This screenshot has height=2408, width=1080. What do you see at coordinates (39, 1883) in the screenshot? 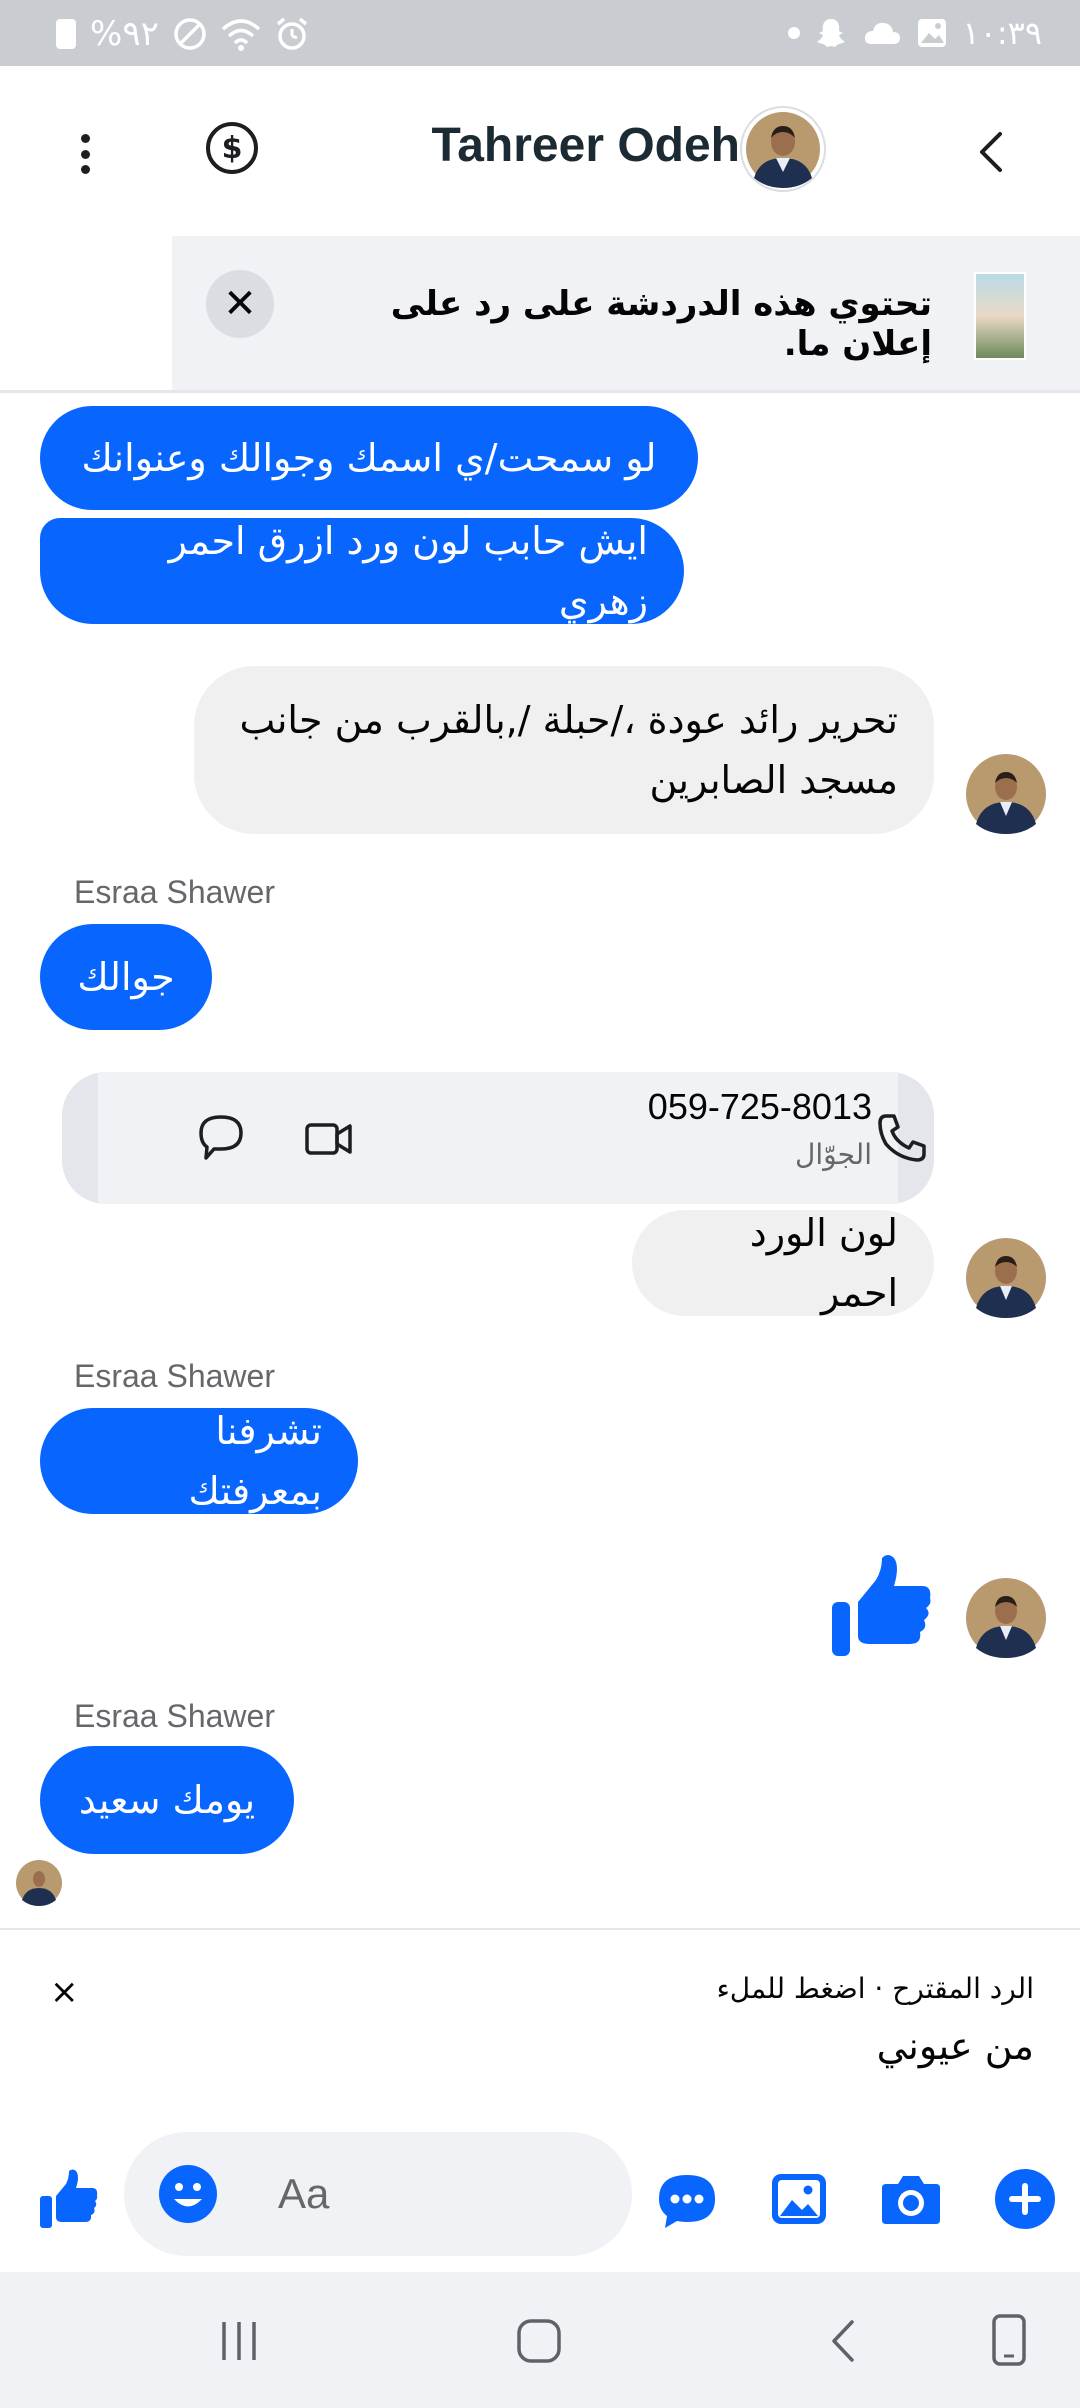
I see `seen-indicator-avatar` at bounding box center [39, 1883].